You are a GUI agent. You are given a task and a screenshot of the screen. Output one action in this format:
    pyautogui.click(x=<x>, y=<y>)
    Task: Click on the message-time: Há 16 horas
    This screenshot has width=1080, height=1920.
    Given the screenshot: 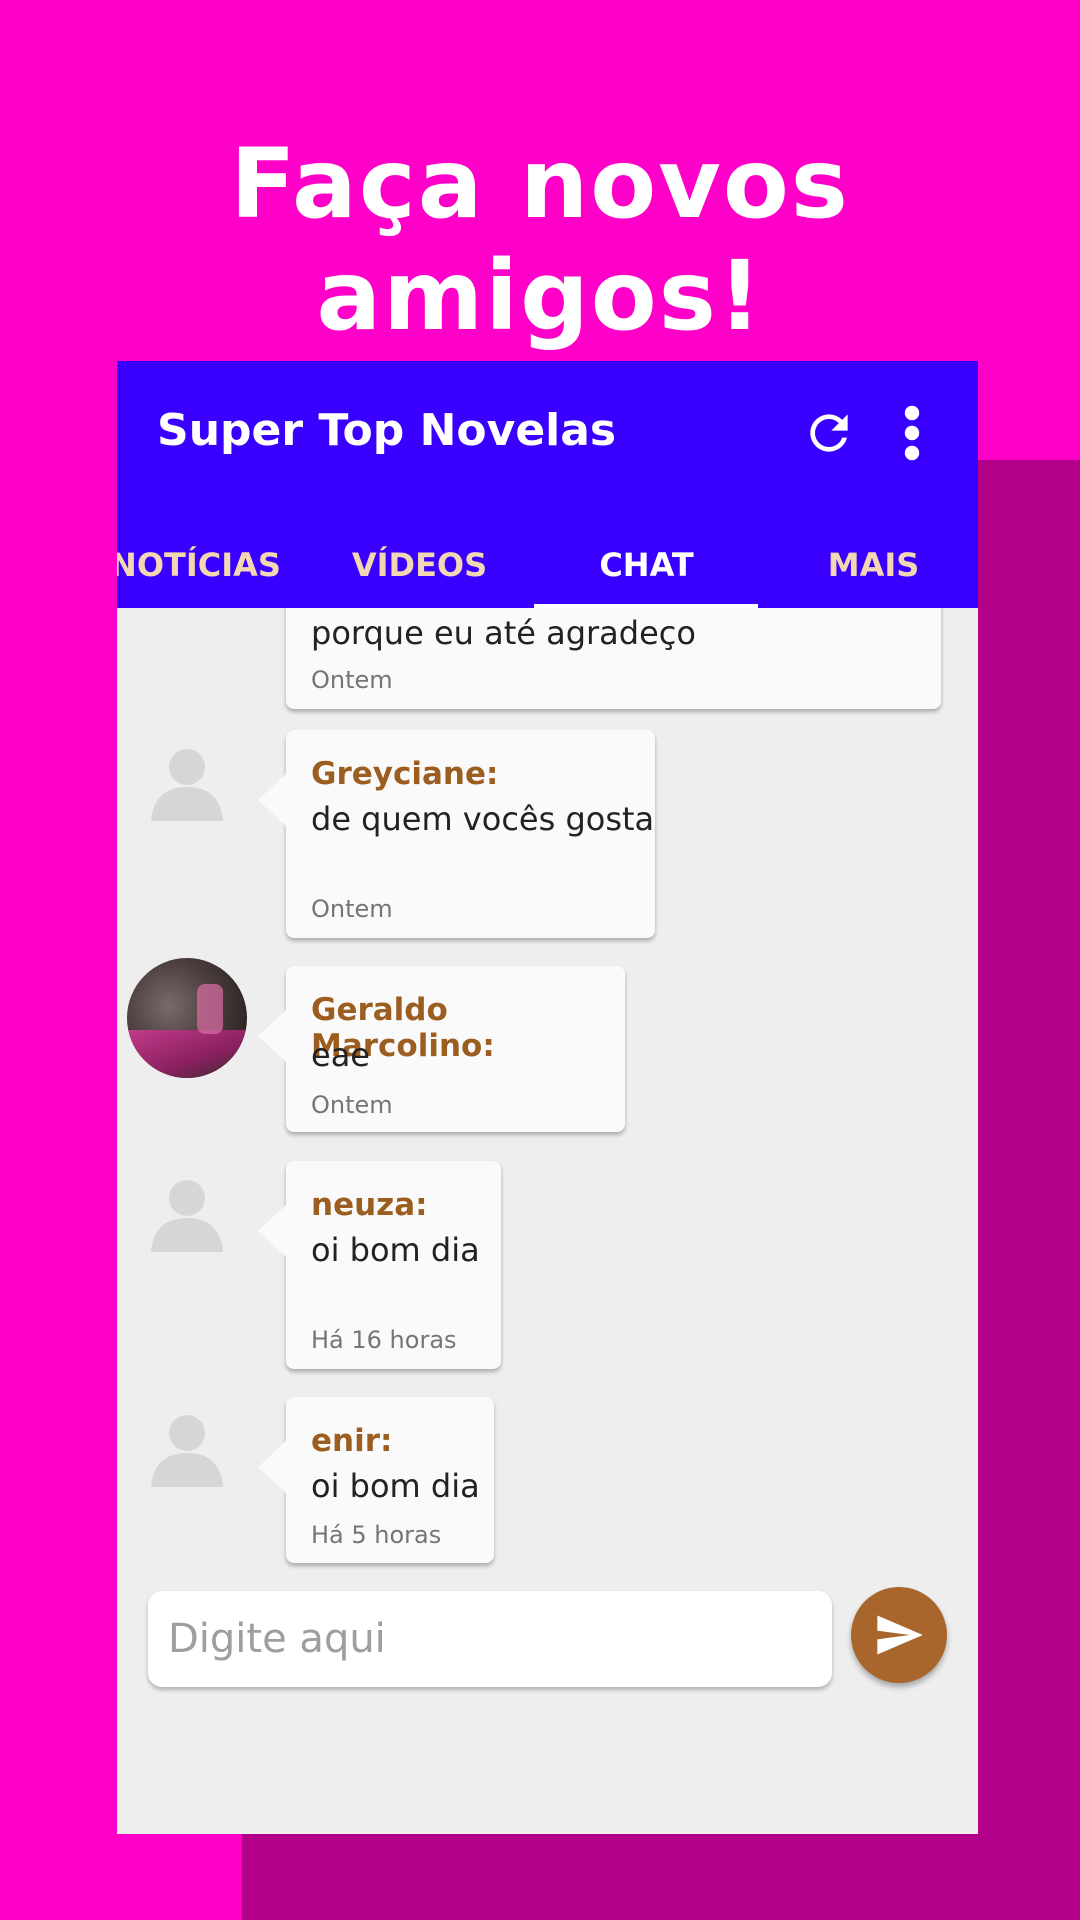 What is the action you would take?
    pyautogui.click(x=384, y=1340)
    